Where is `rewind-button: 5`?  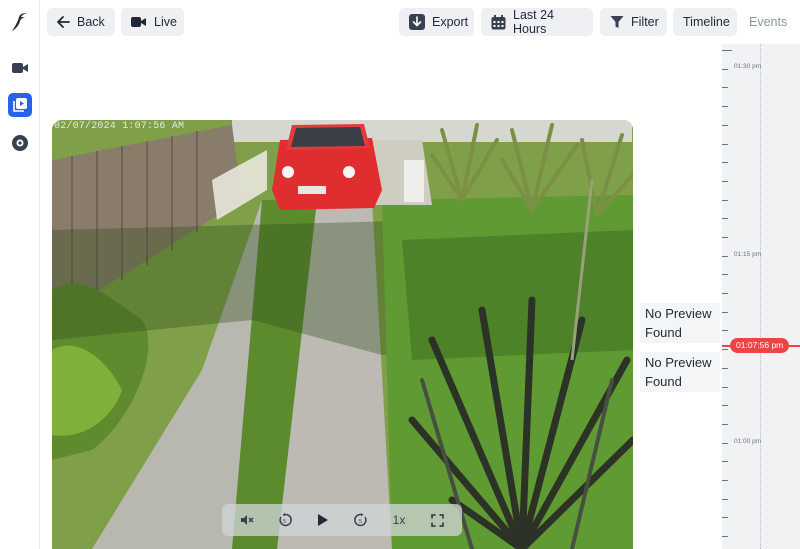
rewind-button: 5 is located at coordinates (285, 520).